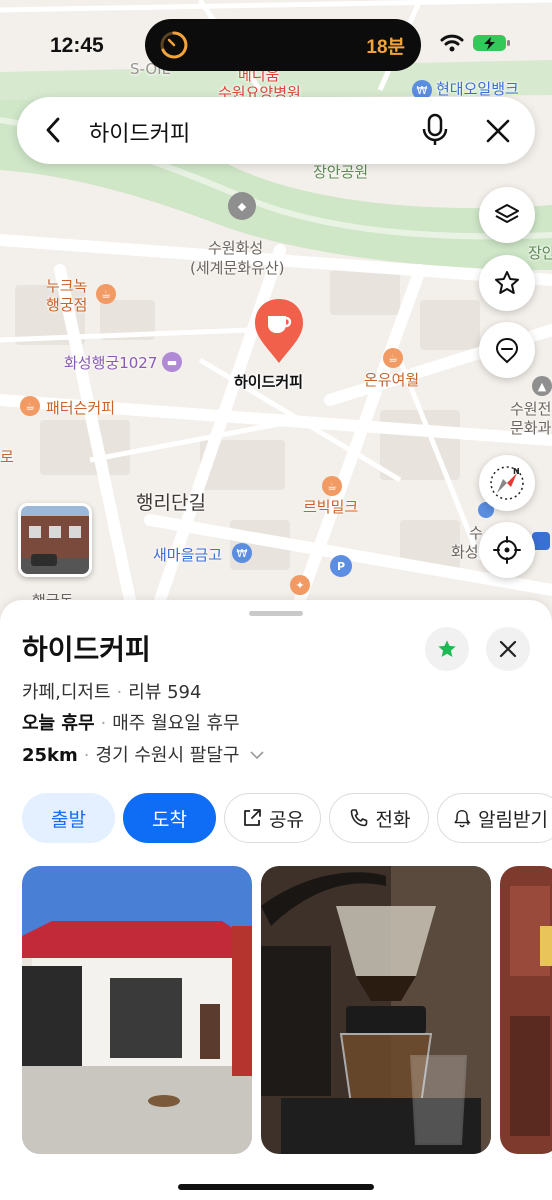 This screenshot has height=1200, width=552. Describe the element at coordinates (331, 507) in the screenshot. I see `map-label-rebigmilk: 르빅밀크` at that location.